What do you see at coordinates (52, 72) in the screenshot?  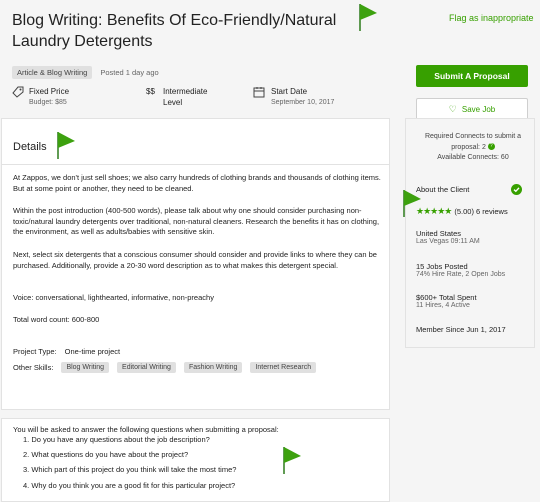 I see `category-badge: Article & Blog Writing` at bounding box center [52, 72].